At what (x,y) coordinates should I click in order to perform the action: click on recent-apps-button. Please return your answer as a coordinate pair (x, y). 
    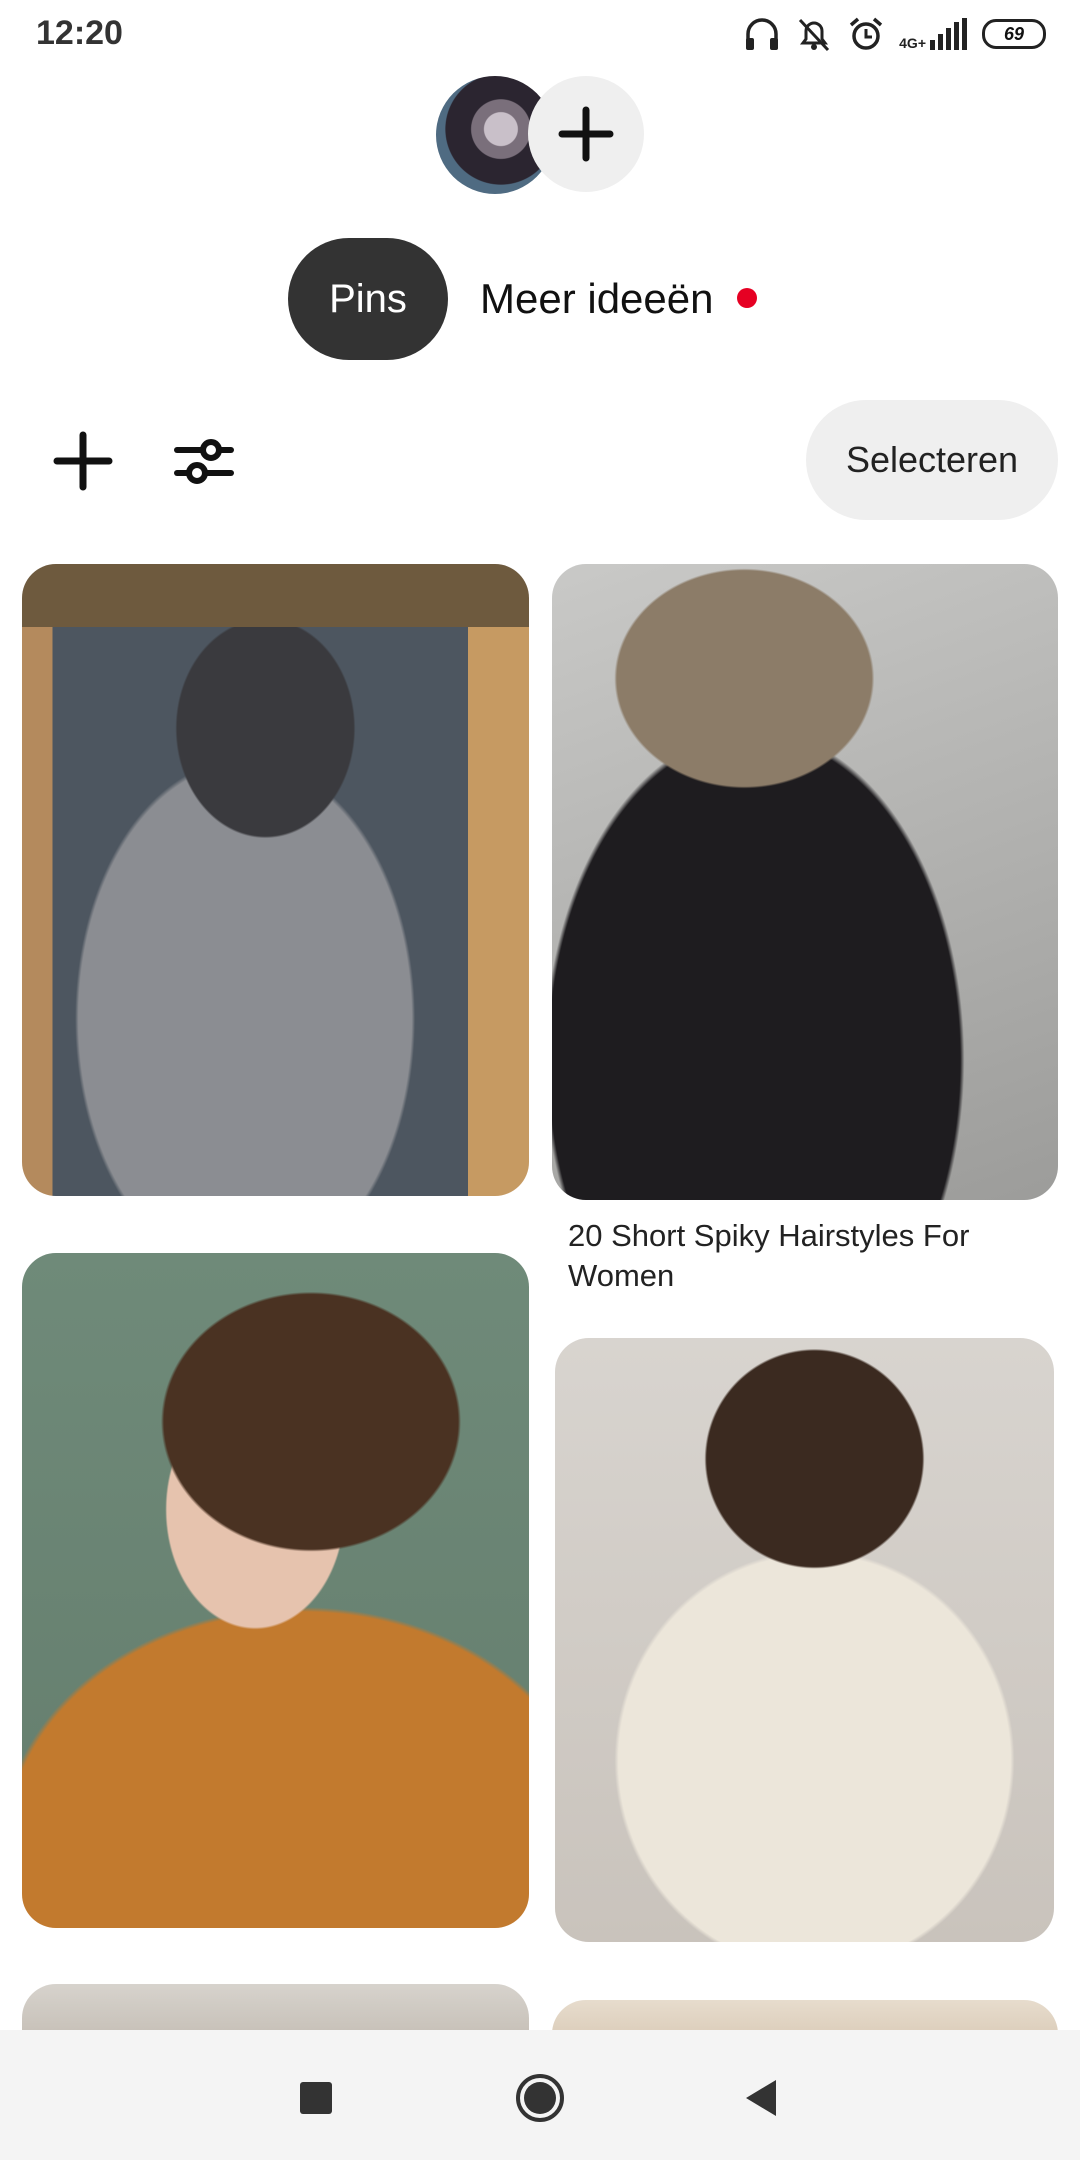
    Looking at the image, I should click on (316, 2098).